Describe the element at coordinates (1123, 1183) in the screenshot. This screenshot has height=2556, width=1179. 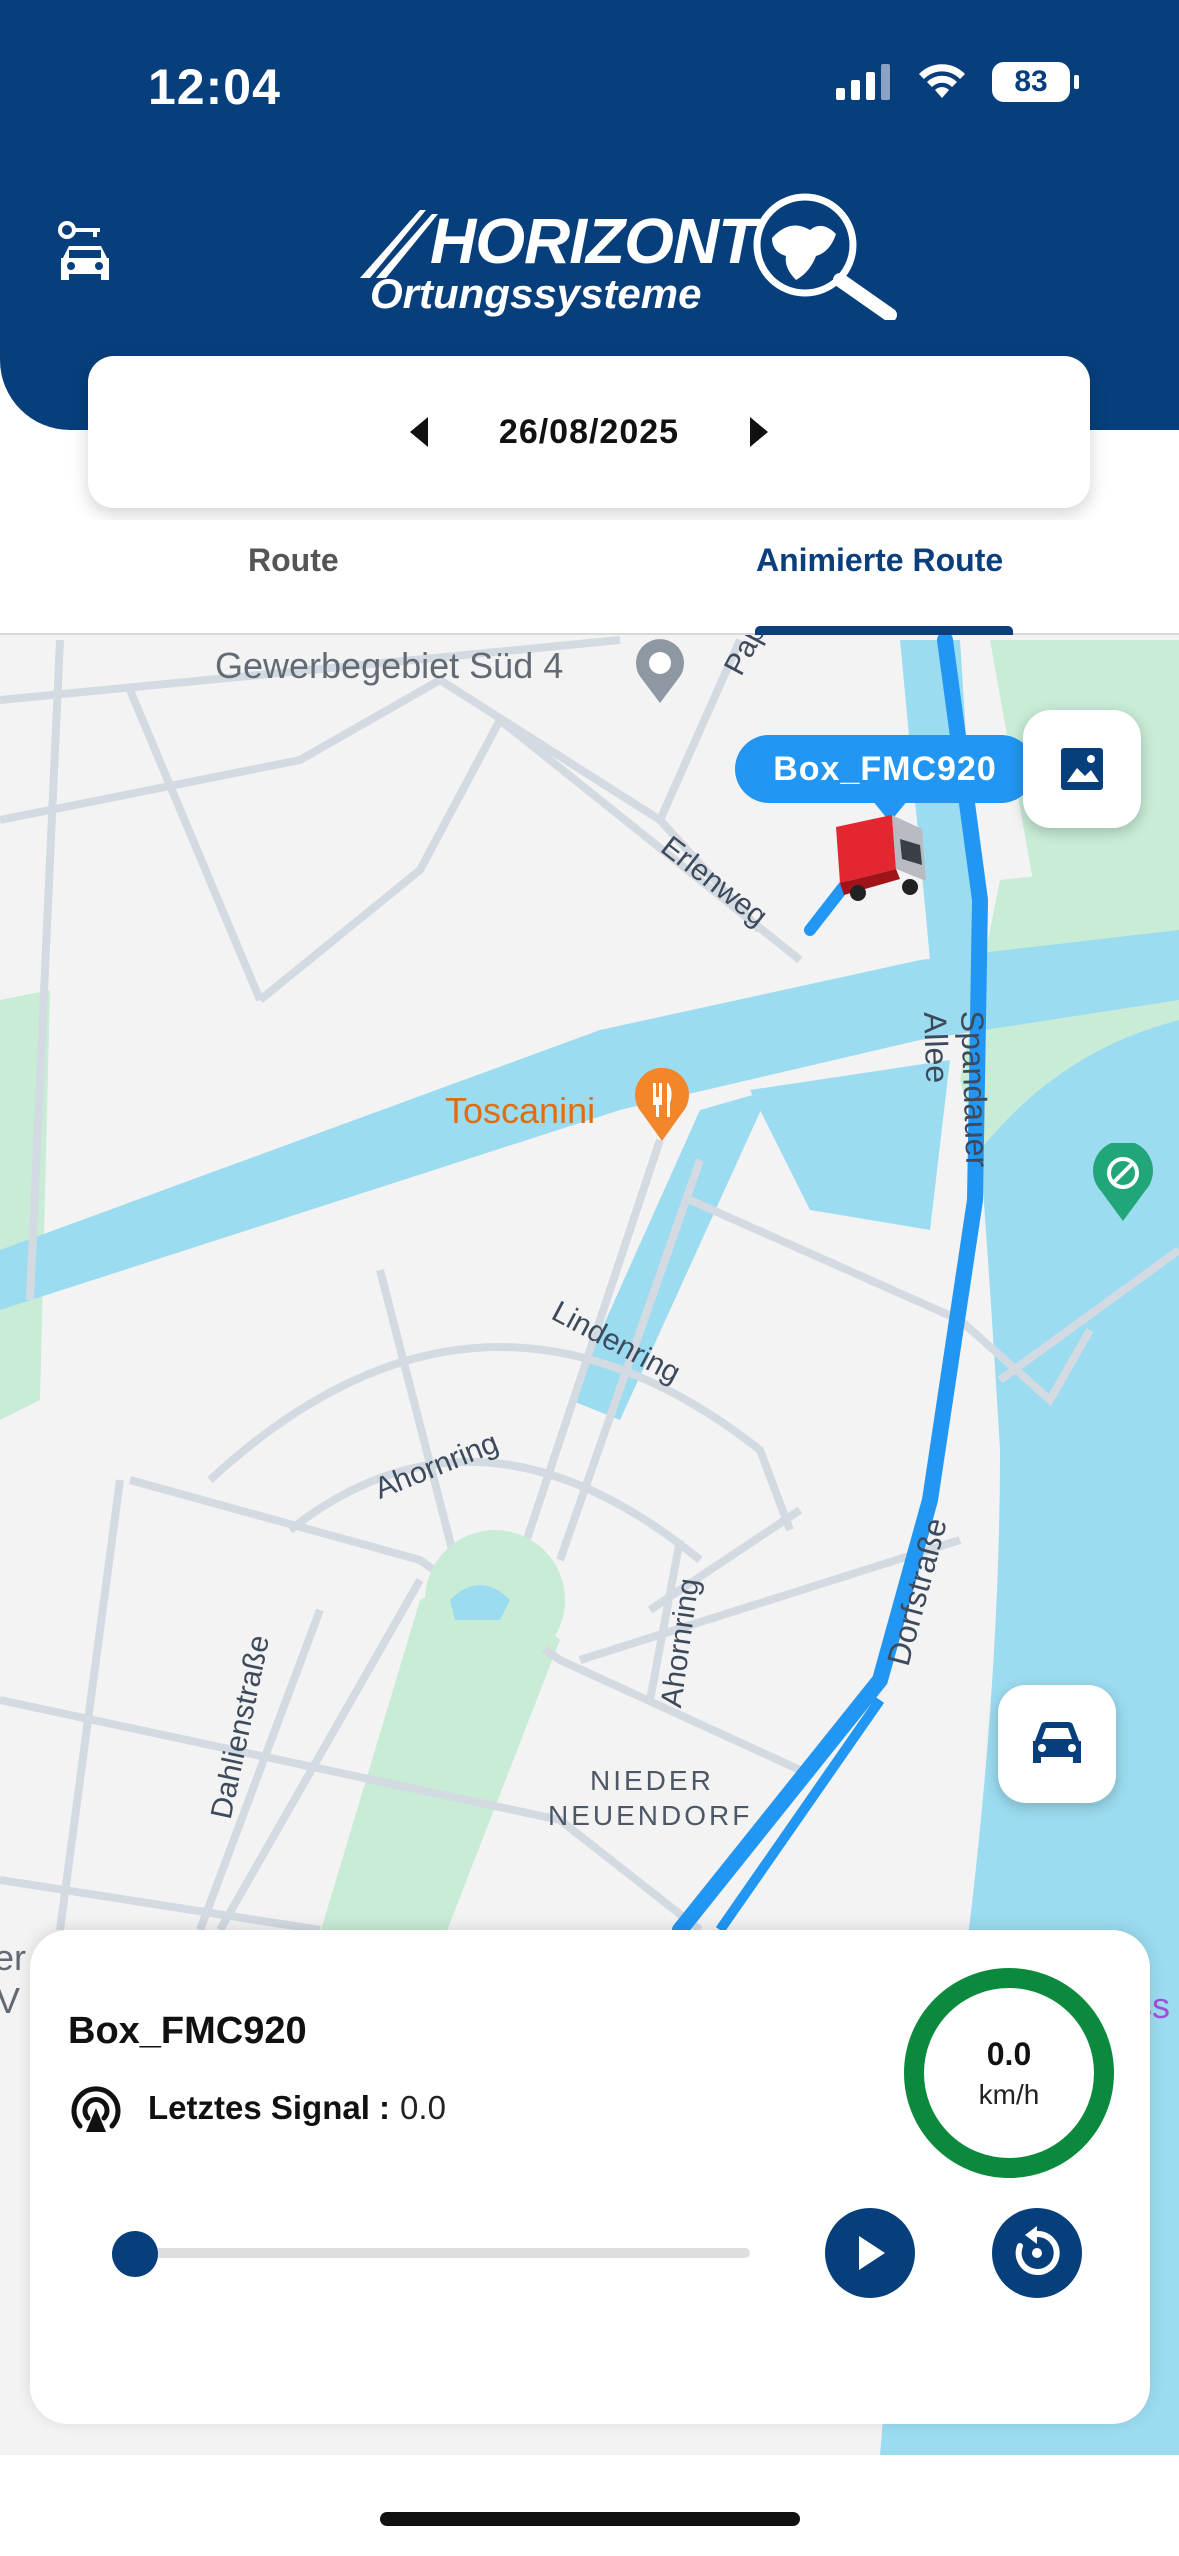
I see `leisure-pin-icon` at that location.